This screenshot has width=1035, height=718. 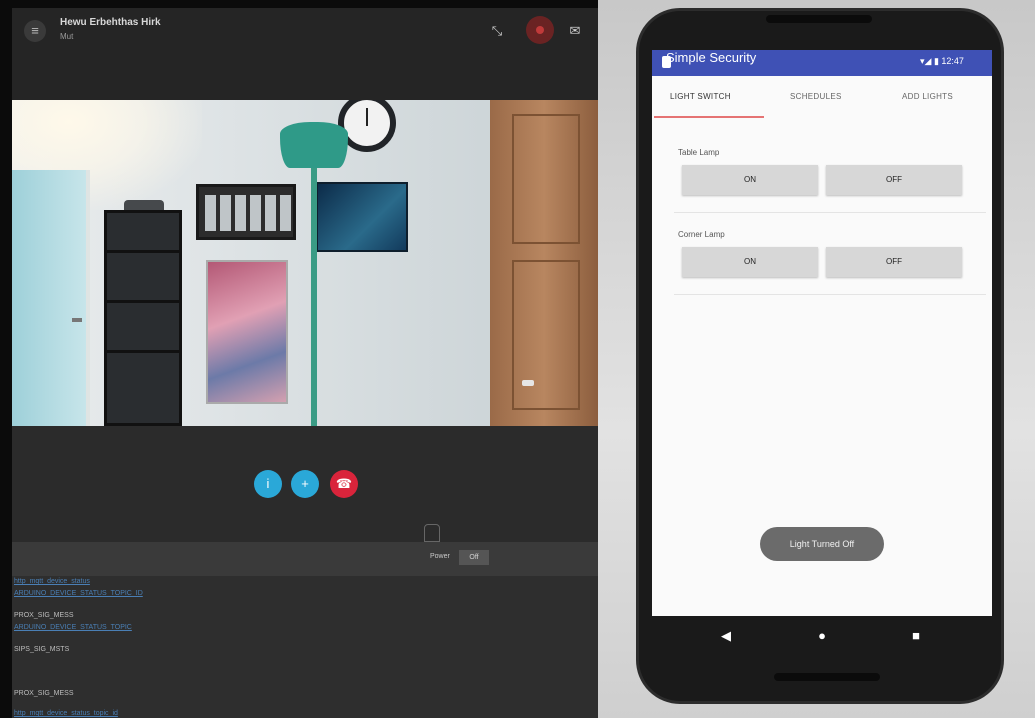 What do you see at coordinates (700, 96) in the screenshot?
I see `tab-light-switch: LIGHT SWITCH` at bounding box center [700, 96].